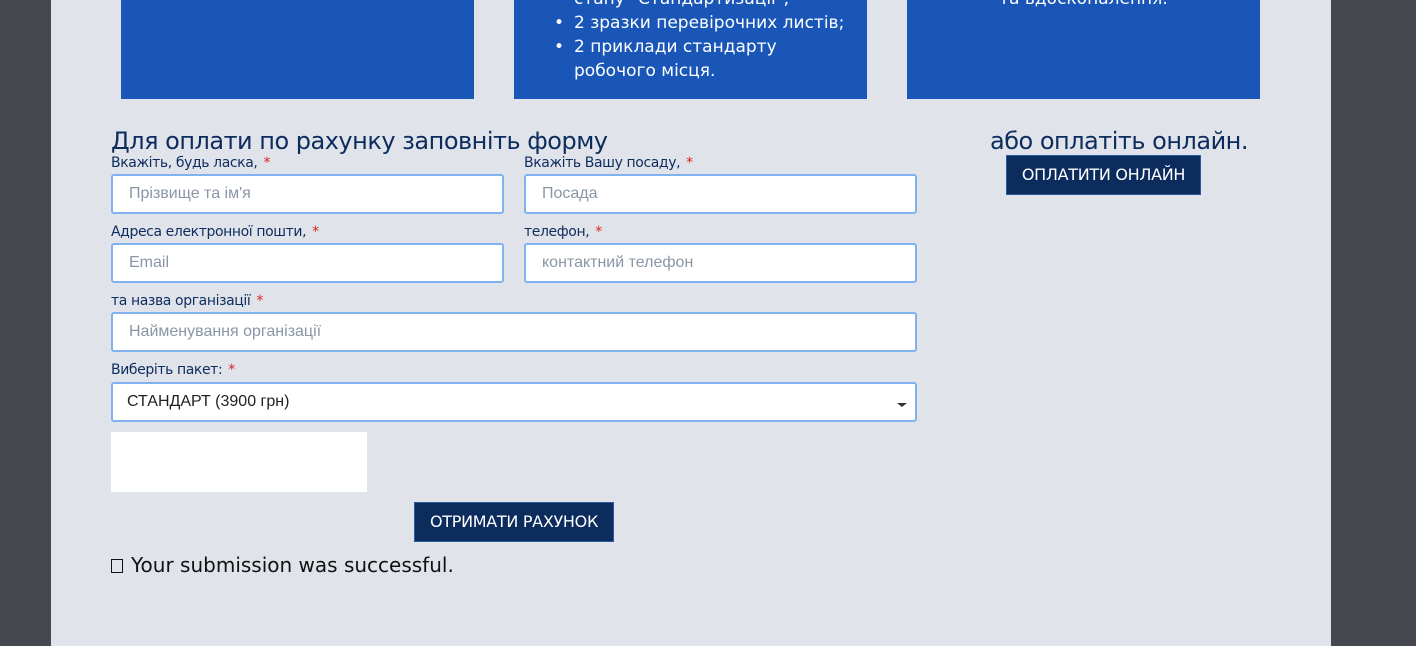 This screenshot has width=1416, height=646. Describe the element at coordinates (359, 141) in the screenshot. I see `form-title: Для оплати по рахунку заповніть форму` at that location.